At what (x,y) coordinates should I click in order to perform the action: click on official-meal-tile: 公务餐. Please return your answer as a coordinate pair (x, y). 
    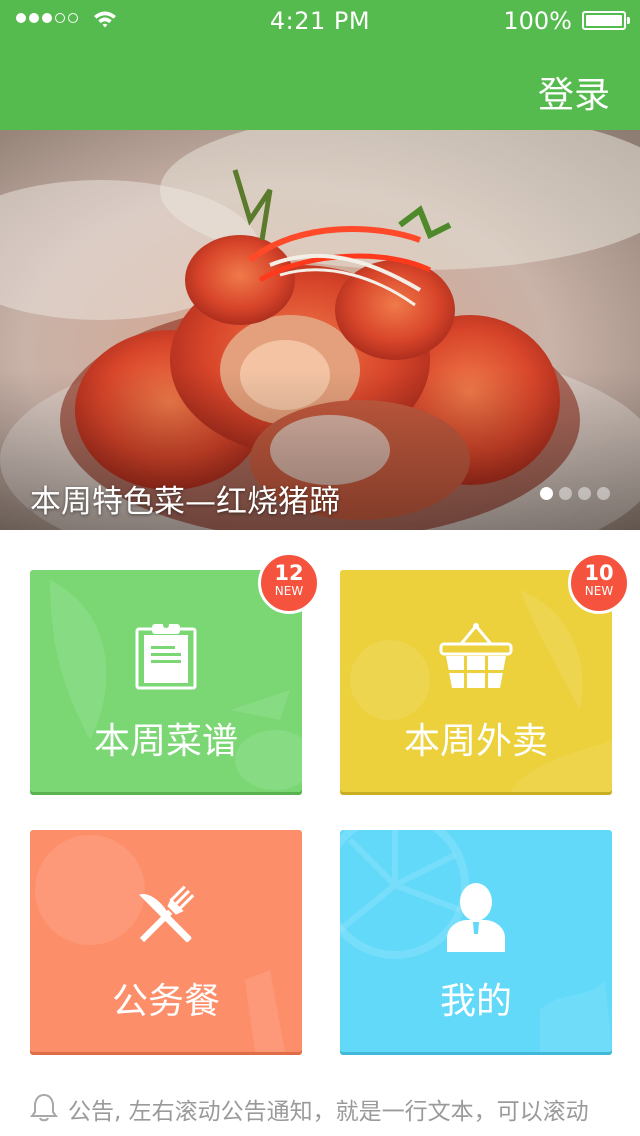
    Looking at the image, I should click on (166, 941).